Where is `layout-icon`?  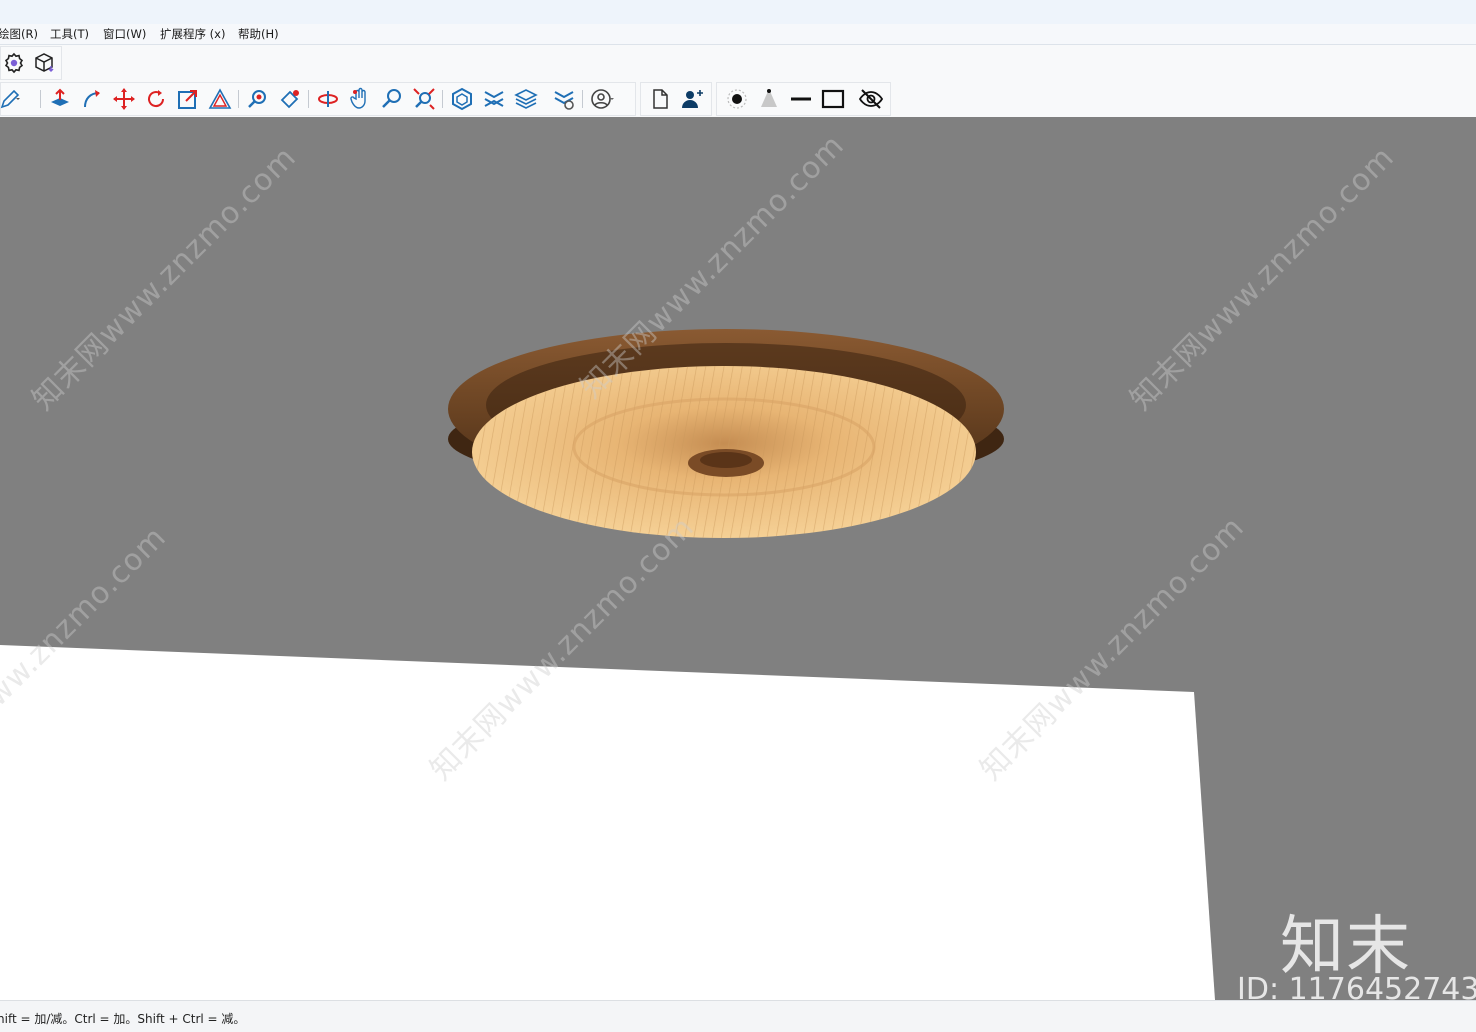
layout-icon is located at coordinates (564, 99).